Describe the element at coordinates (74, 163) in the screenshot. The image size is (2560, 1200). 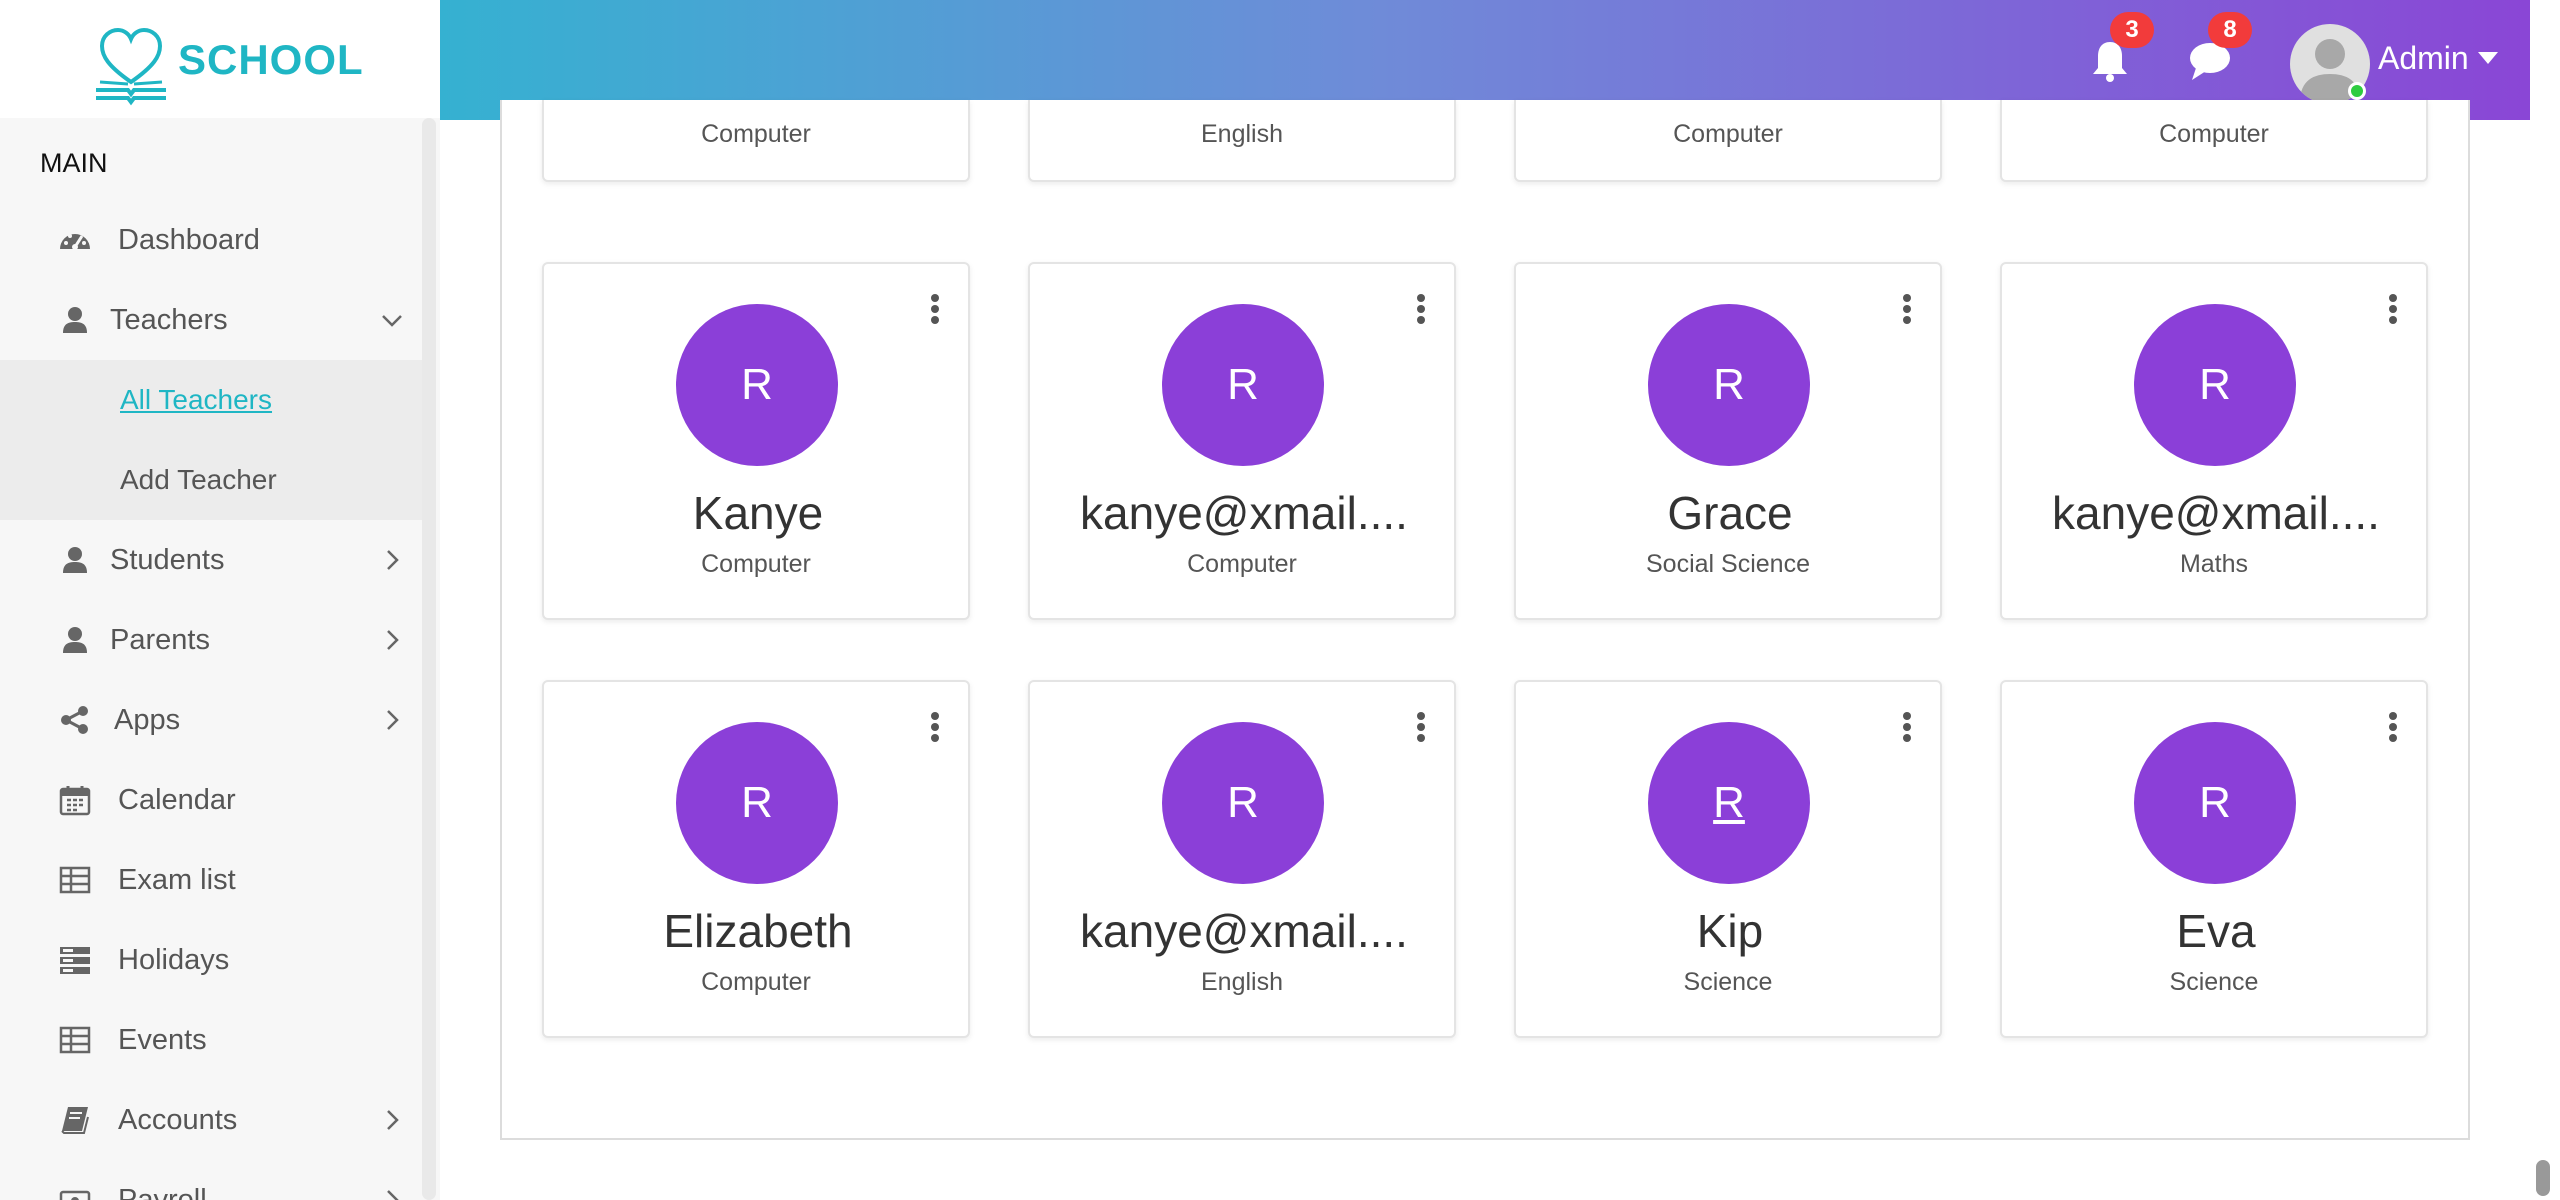
I see `sidebar-section-label: MAIN` at that location.